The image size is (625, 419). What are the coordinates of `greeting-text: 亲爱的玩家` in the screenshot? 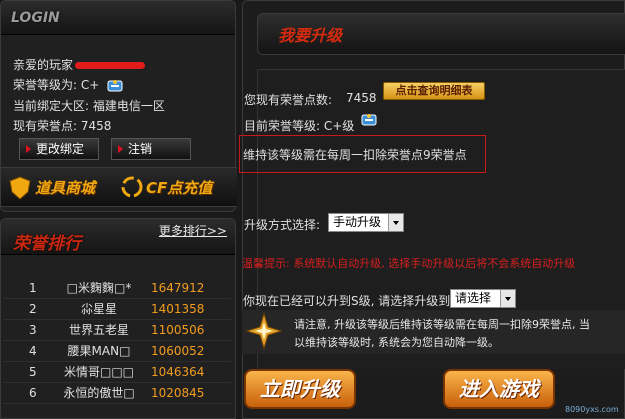 It's located at (79, 64).